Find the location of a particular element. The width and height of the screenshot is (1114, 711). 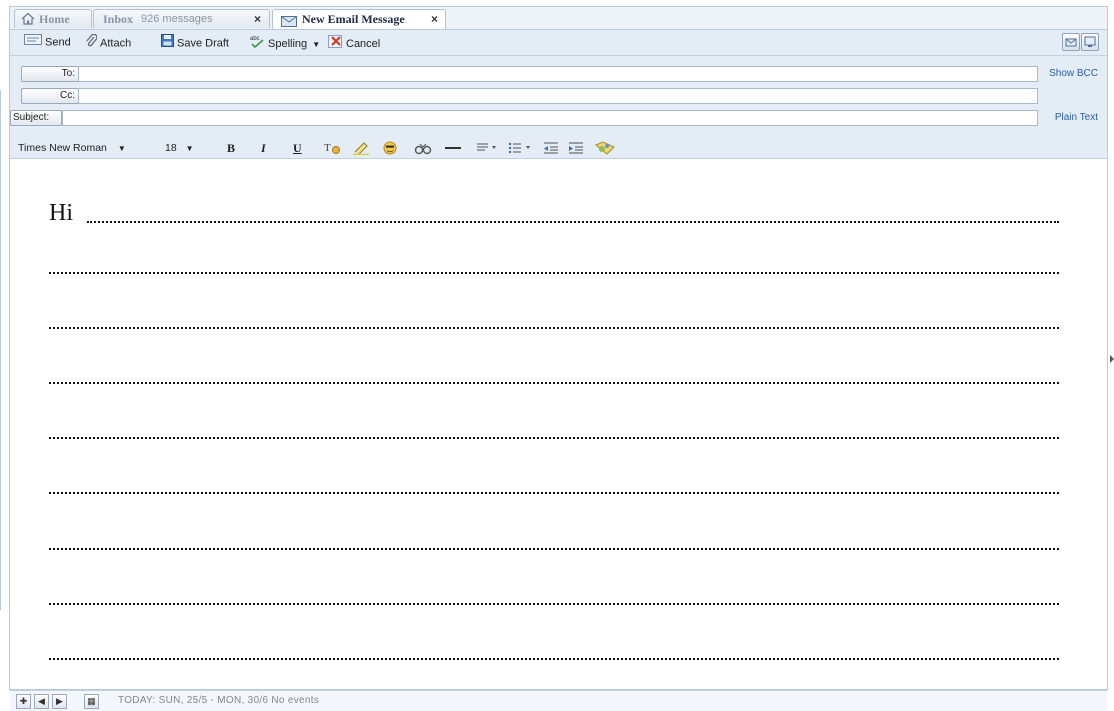

svg-text: abc is located at coordinates (255, 39).